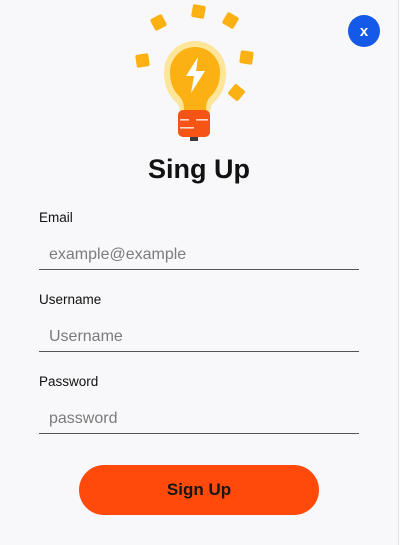 The height and width of the screenshot is (545, 402). I want to click on password-label: Password, so click(69, 381).